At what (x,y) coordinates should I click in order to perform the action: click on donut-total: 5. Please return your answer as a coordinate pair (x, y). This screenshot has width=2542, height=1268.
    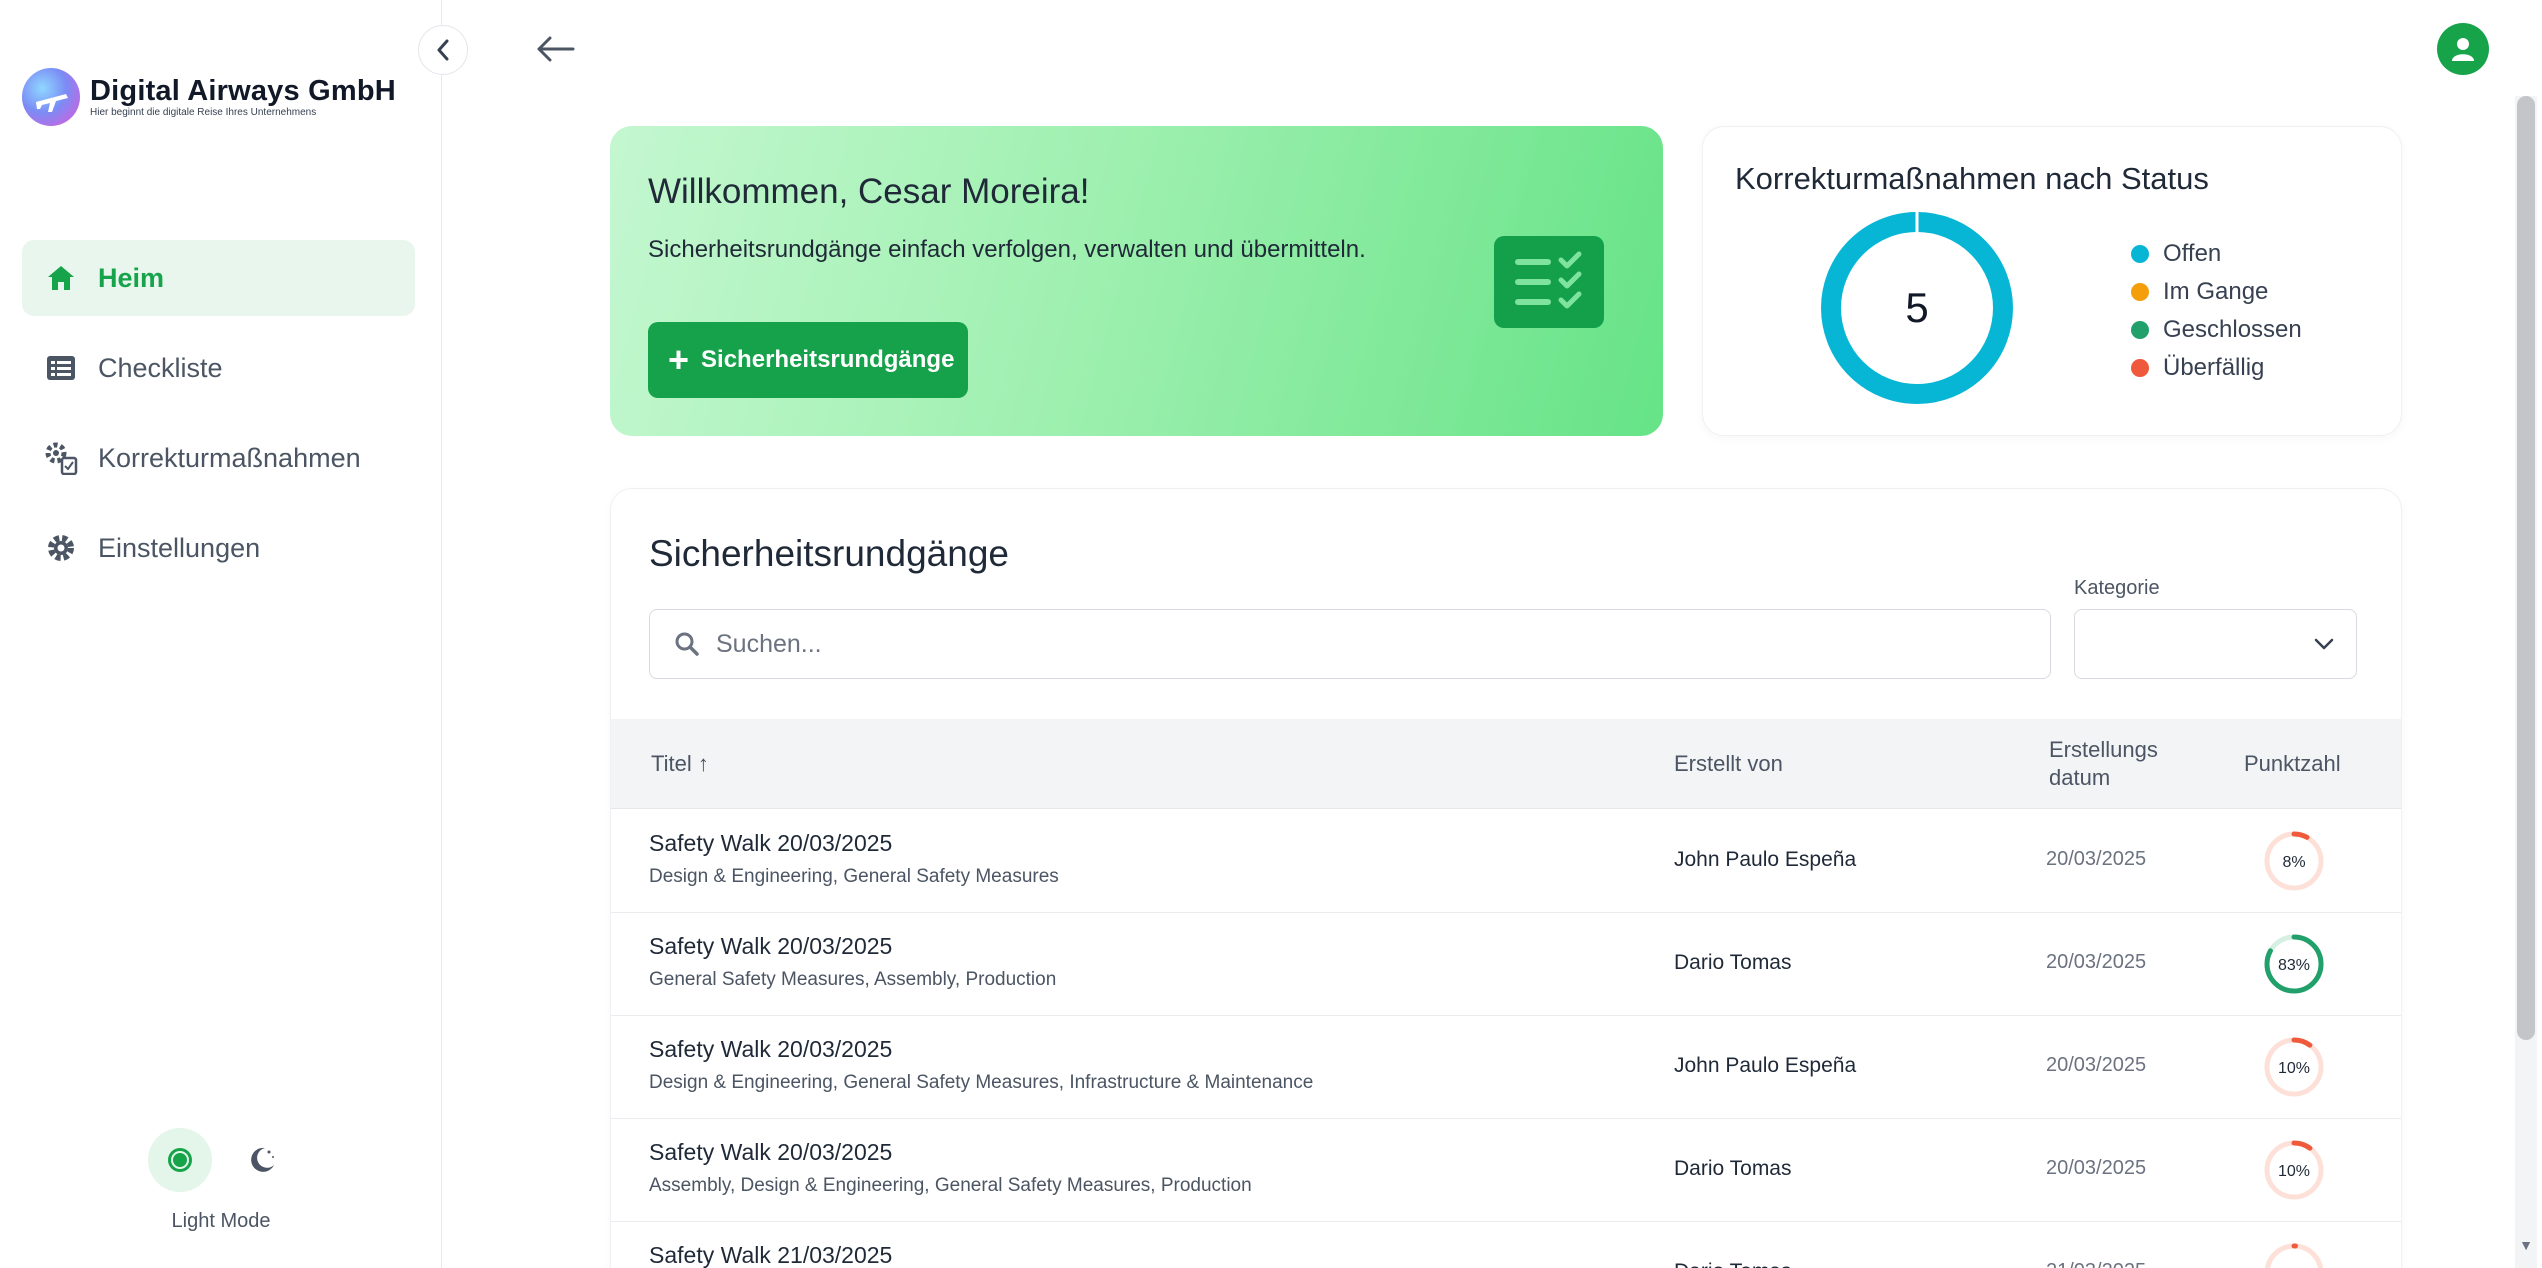
    Looking at the image, I should click on (1916, 307).